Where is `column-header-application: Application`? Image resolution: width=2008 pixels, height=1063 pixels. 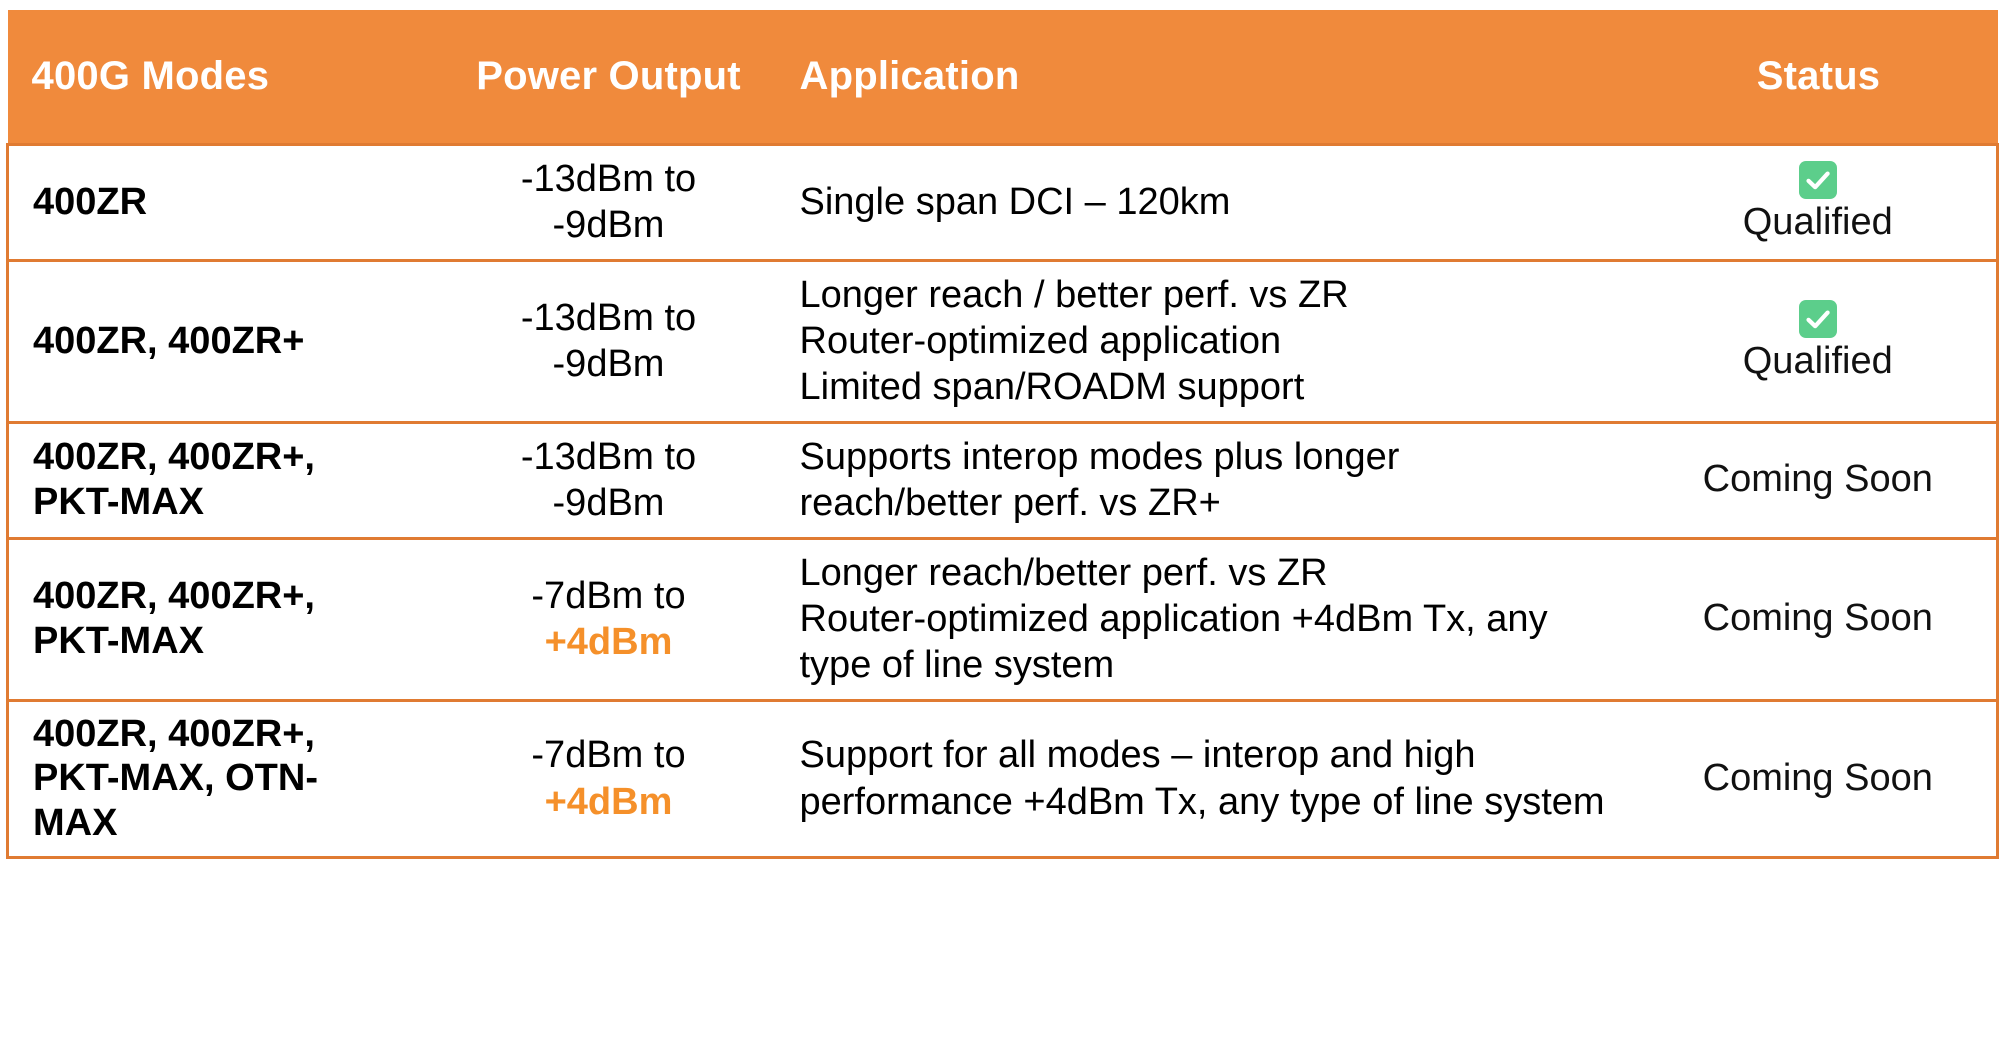
column-header-application: Application is located at coordinates (909, 76).